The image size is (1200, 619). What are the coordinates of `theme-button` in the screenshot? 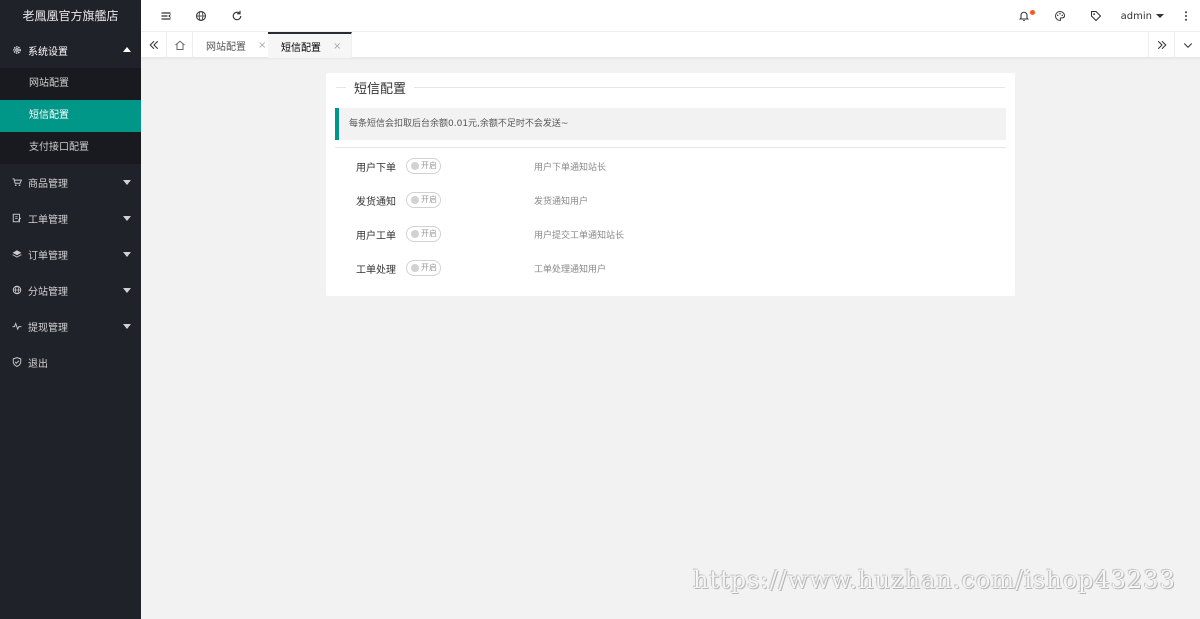 It's located at (1060, 16).